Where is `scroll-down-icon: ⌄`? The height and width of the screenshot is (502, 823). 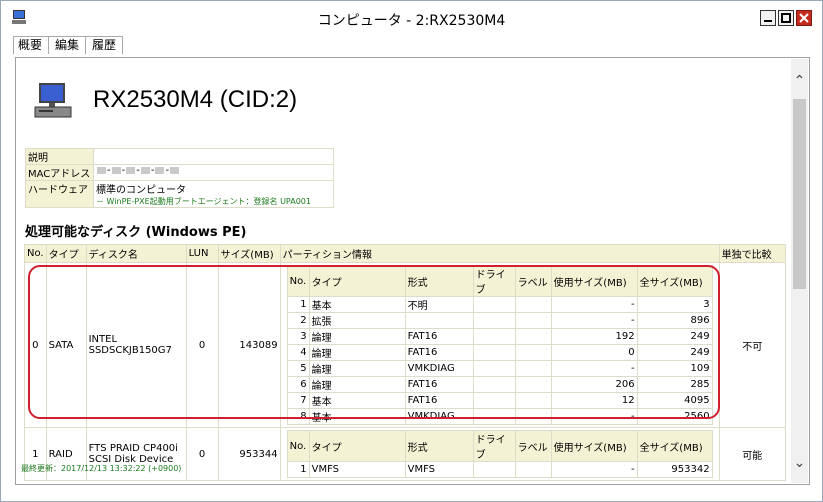
scroll-down-icon: ⌄ is located at coordinates (799, 465).